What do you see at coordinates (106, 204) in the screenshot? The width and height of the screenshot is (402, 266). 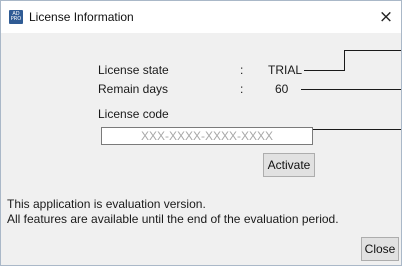 I see `evaluation-notice-line1: This application is evaluation version.` at bounding box center [106, 204].